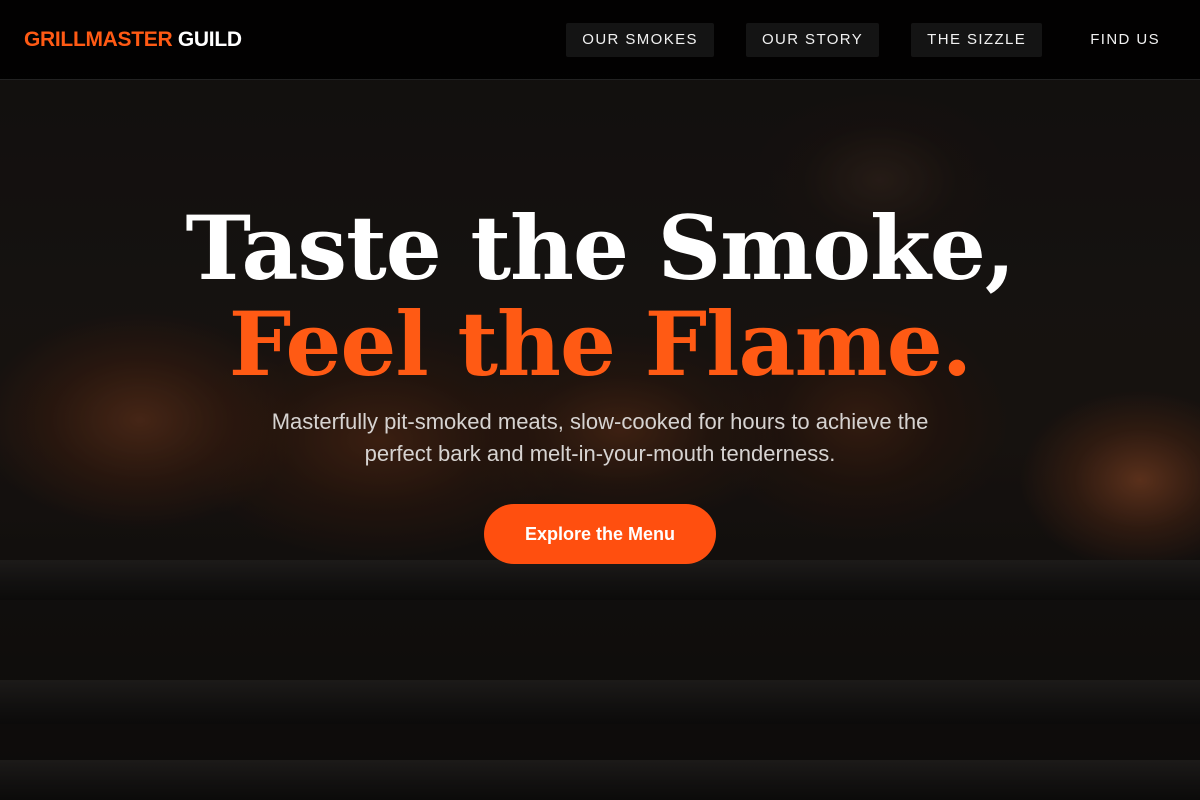  I want to click on brand-name-rest: GUILD, so click(207, 39).